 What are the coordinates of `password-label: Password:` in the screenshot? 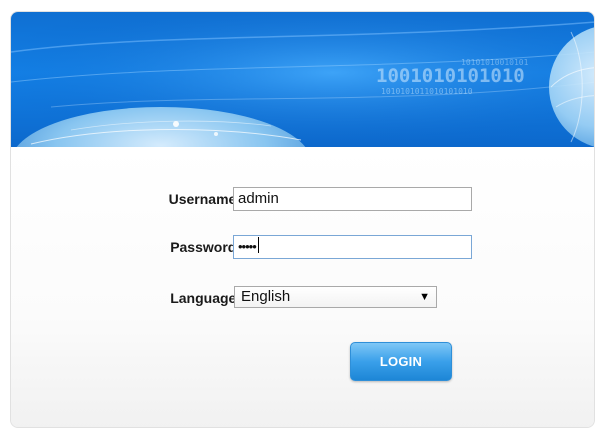 It's located at (205, 247).